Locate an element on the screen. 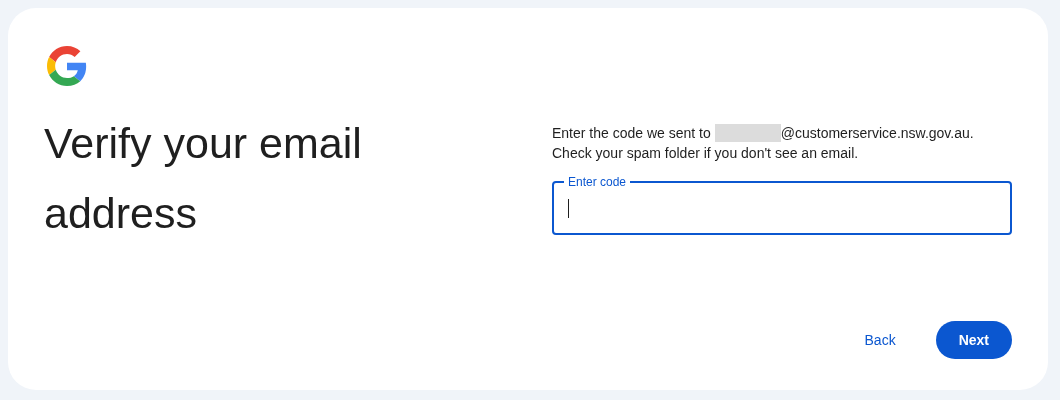 Image resolution: width=1060 pixels, height=400 pixels. back-button: Back is located at coordinates (880, 340).